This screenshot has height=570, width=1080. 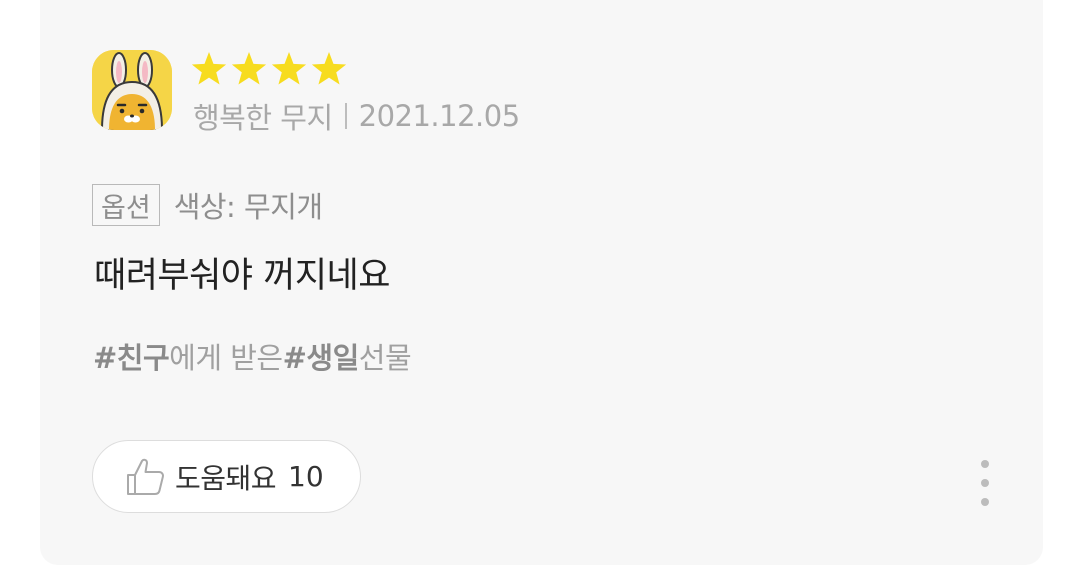 I want to click on review-tags: #친구 에게 받은 #생일 선물, so click(x=252, y=356).